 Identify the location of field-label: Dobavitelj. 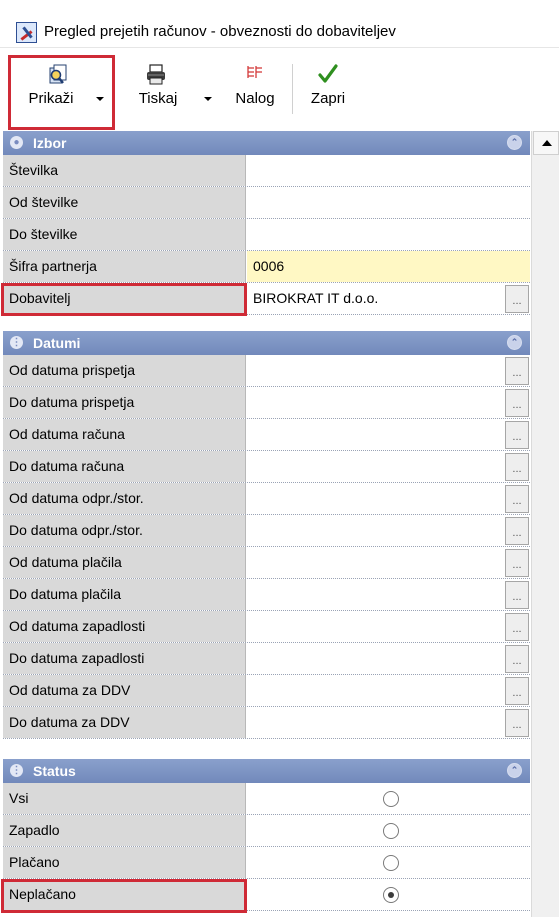
(124, 298).